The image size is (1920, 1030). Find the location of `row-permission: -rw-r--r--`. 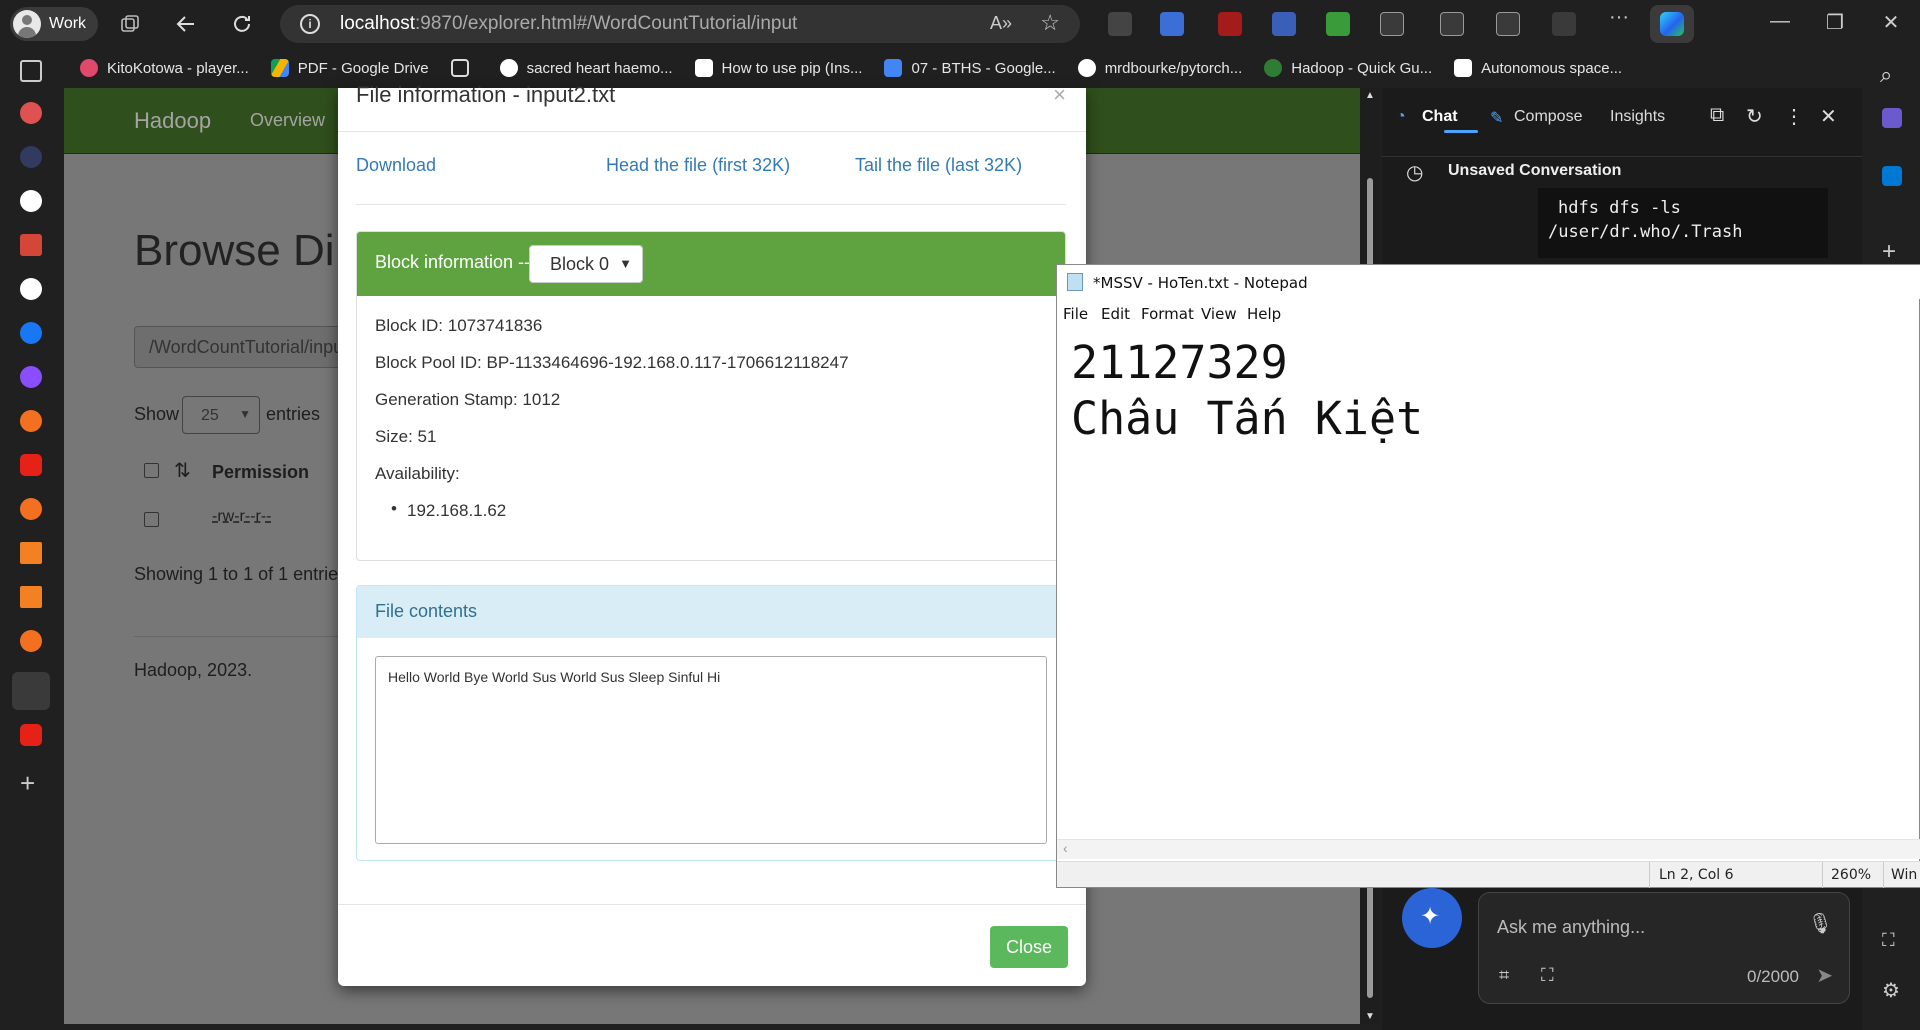

row-permission: -rw-r--r-- is located at coordinates (242, 517).